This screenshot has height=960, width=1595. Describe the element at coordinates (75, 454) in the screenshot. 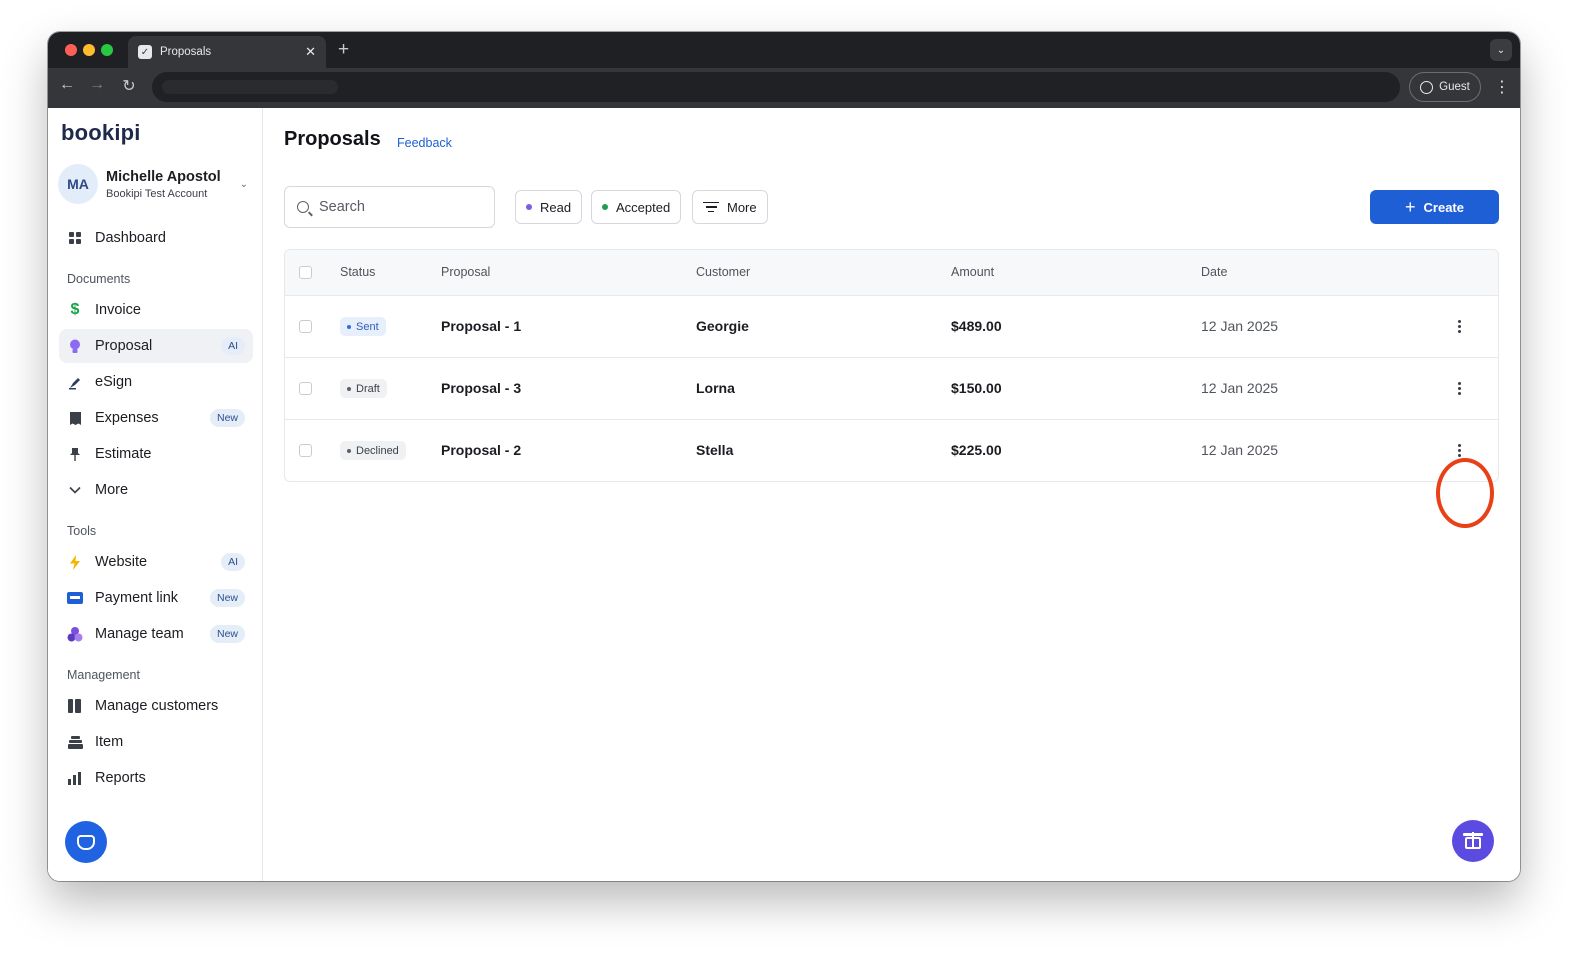

I see `pin-icon` at that location.